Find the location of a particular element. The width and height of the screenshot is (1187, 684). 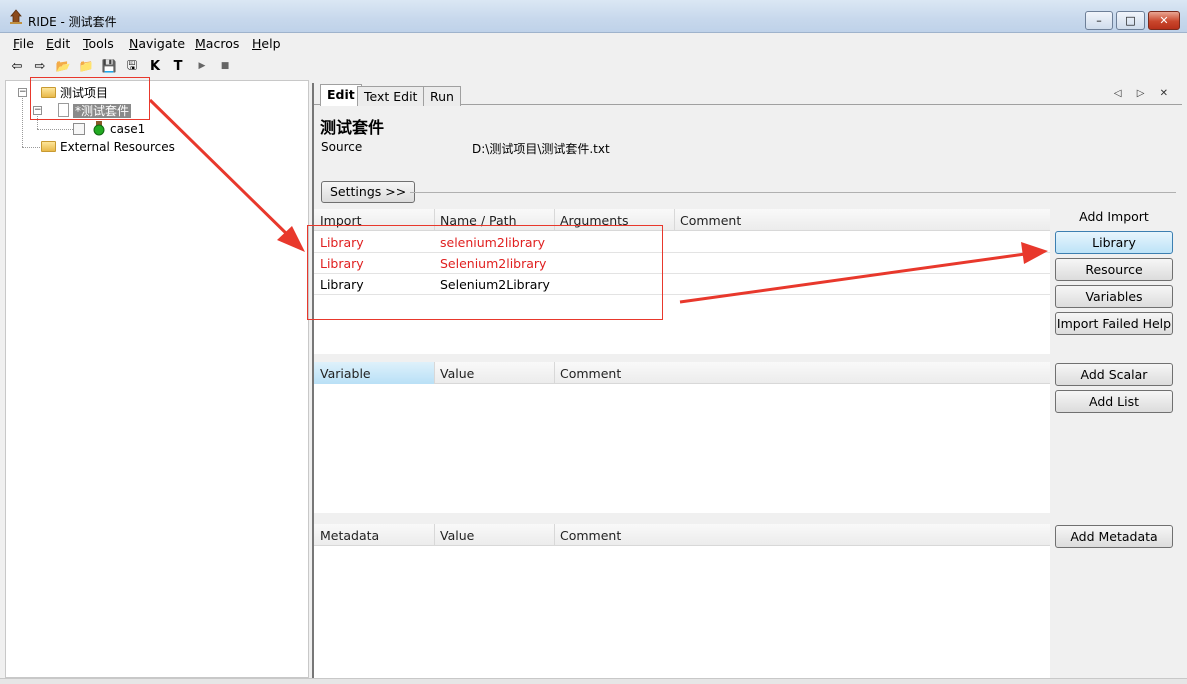

arrow-left-icon: ⇦ is located at coordinates (17, 66).